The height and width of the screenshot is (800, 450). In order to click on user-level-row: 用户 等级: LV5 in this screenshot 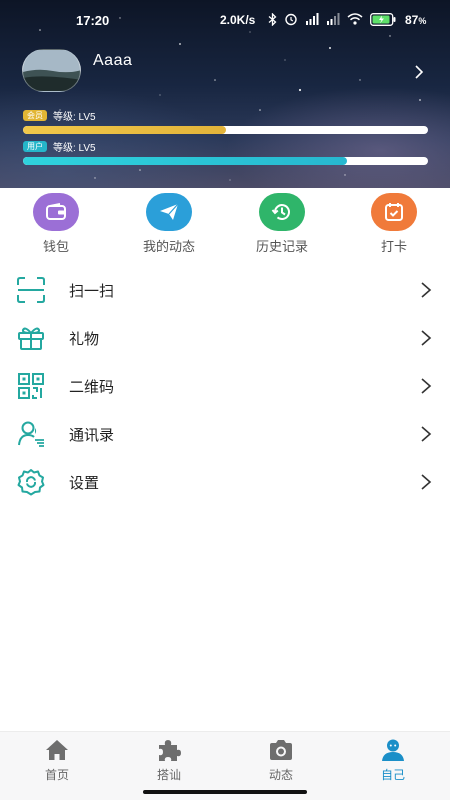, I will do `click(59, 146)`.